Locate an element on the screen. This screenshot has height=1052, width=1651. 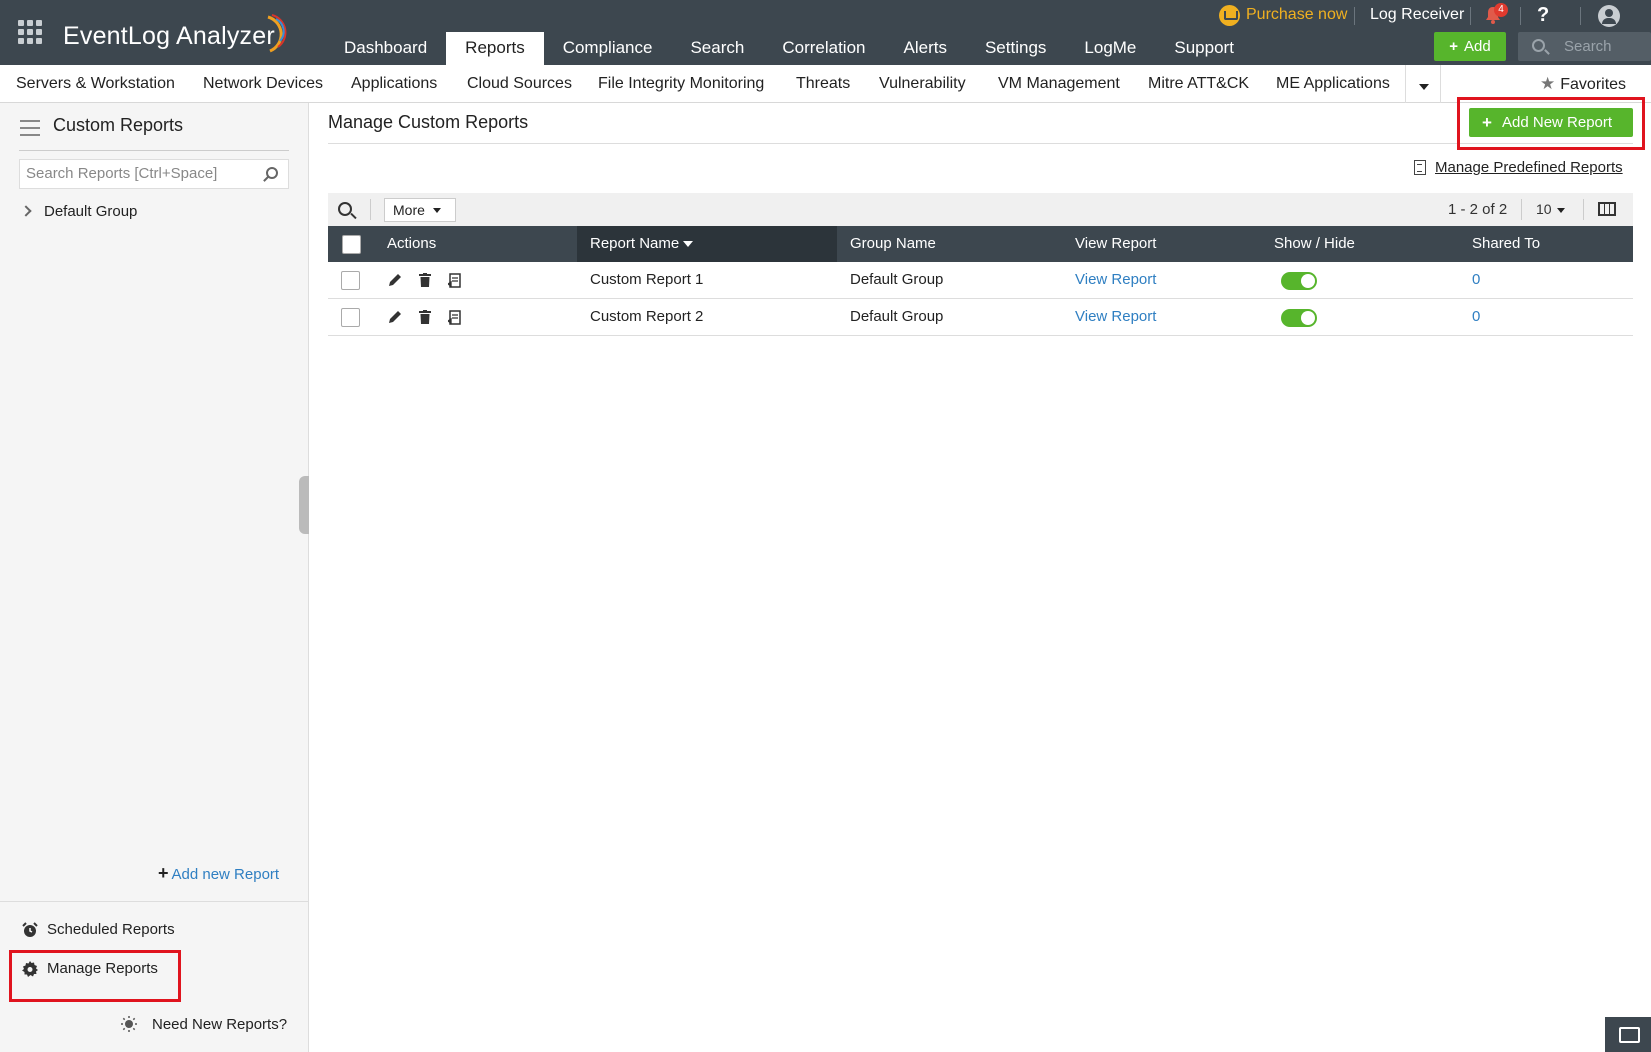
tab-alerts: Alerts is located at coordinates (925, 48).